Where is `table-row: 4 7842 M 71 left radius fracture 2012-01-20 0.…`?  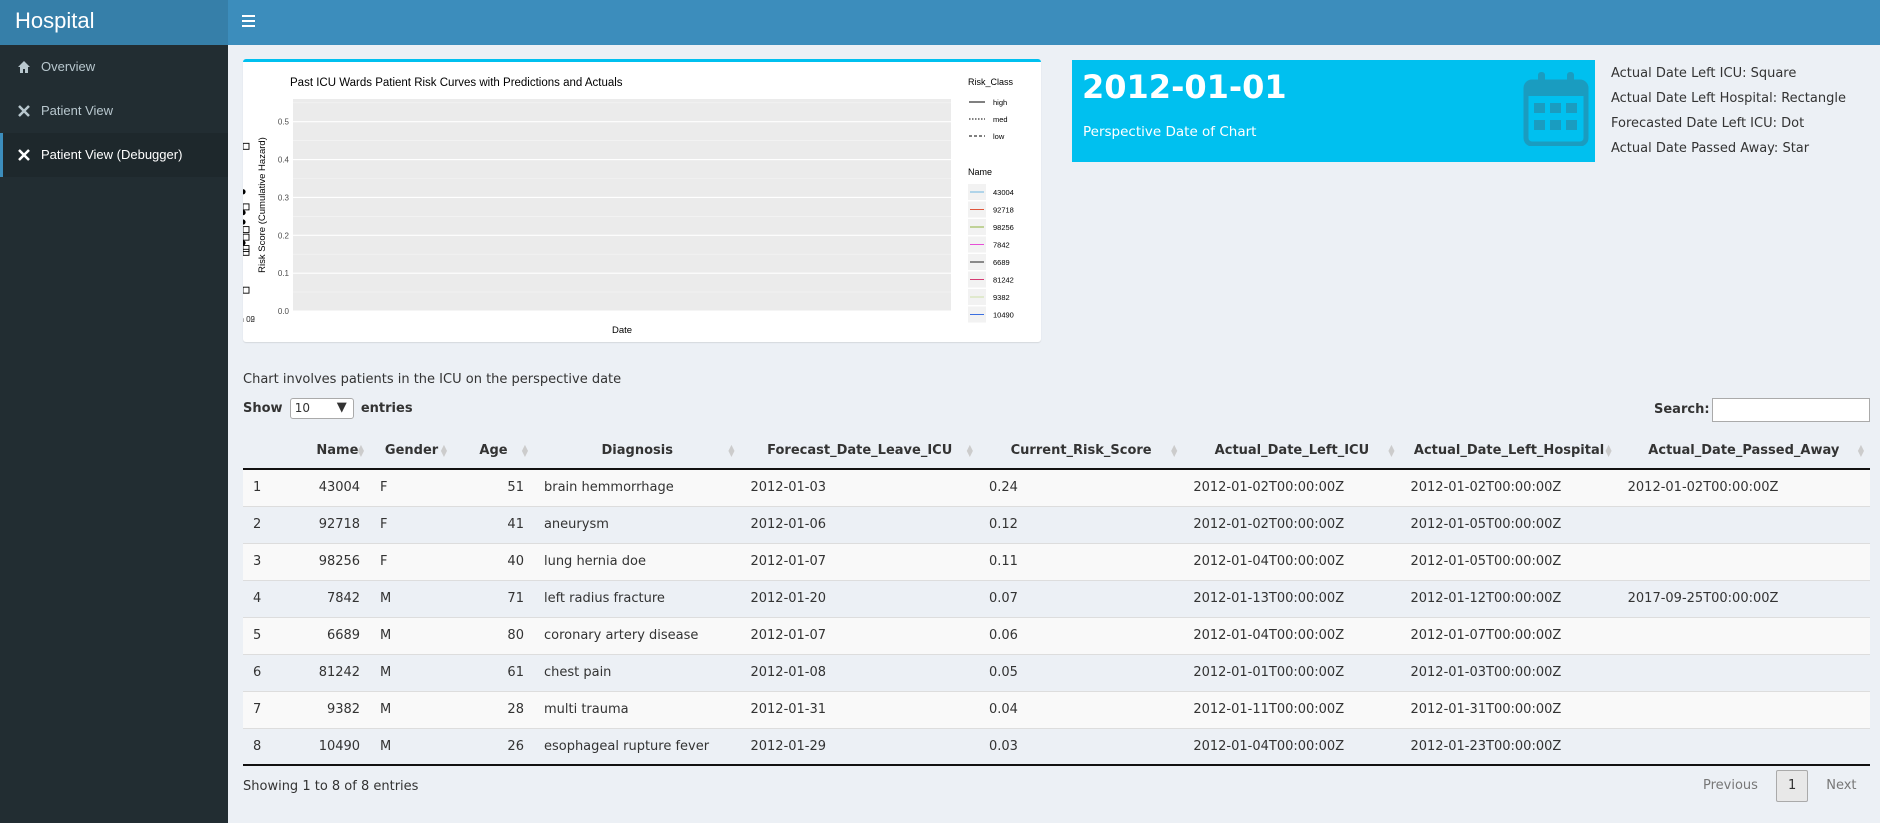
table-row: 4 7842 M 71 left radius fracture 2012-01-20 0.… is located at coordinates (1056, 598).